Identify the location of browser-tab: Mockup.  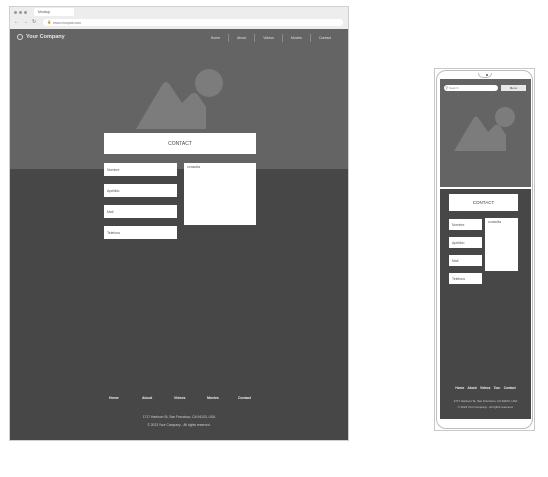
(54, 12).